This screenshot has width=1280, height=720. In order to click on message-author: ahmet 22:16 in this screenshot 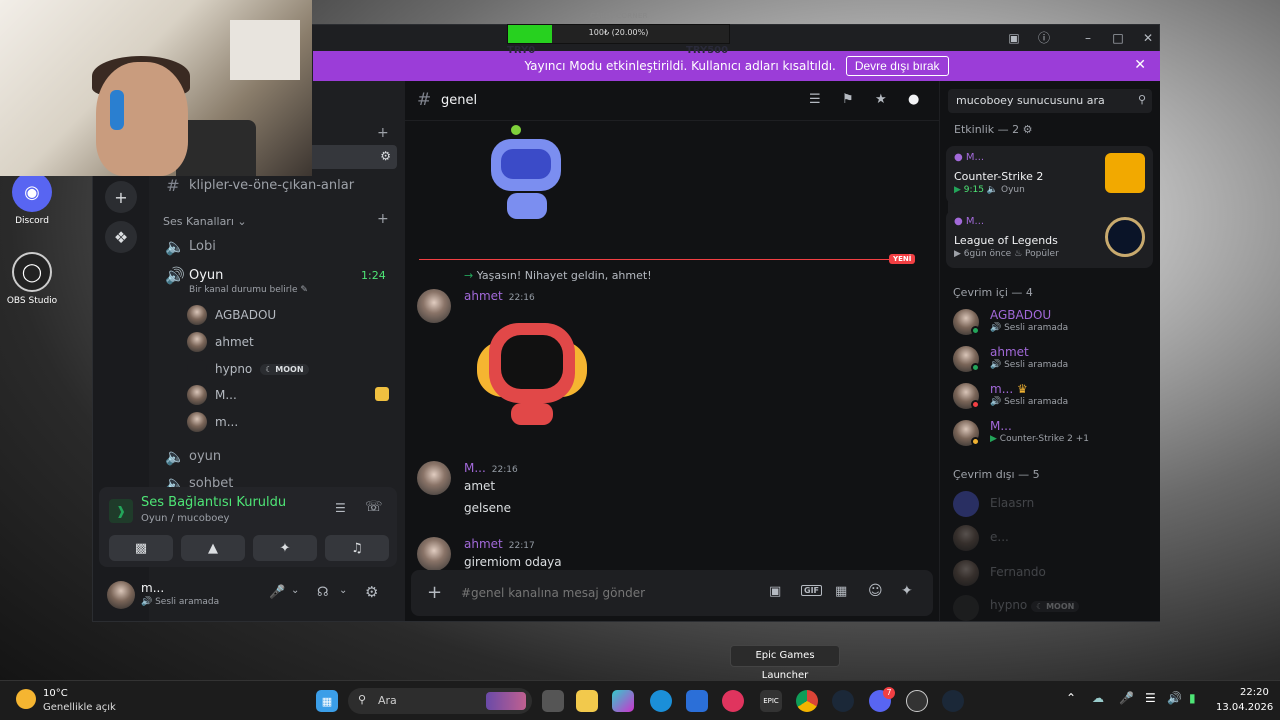, I will do `click(499, 296)`.